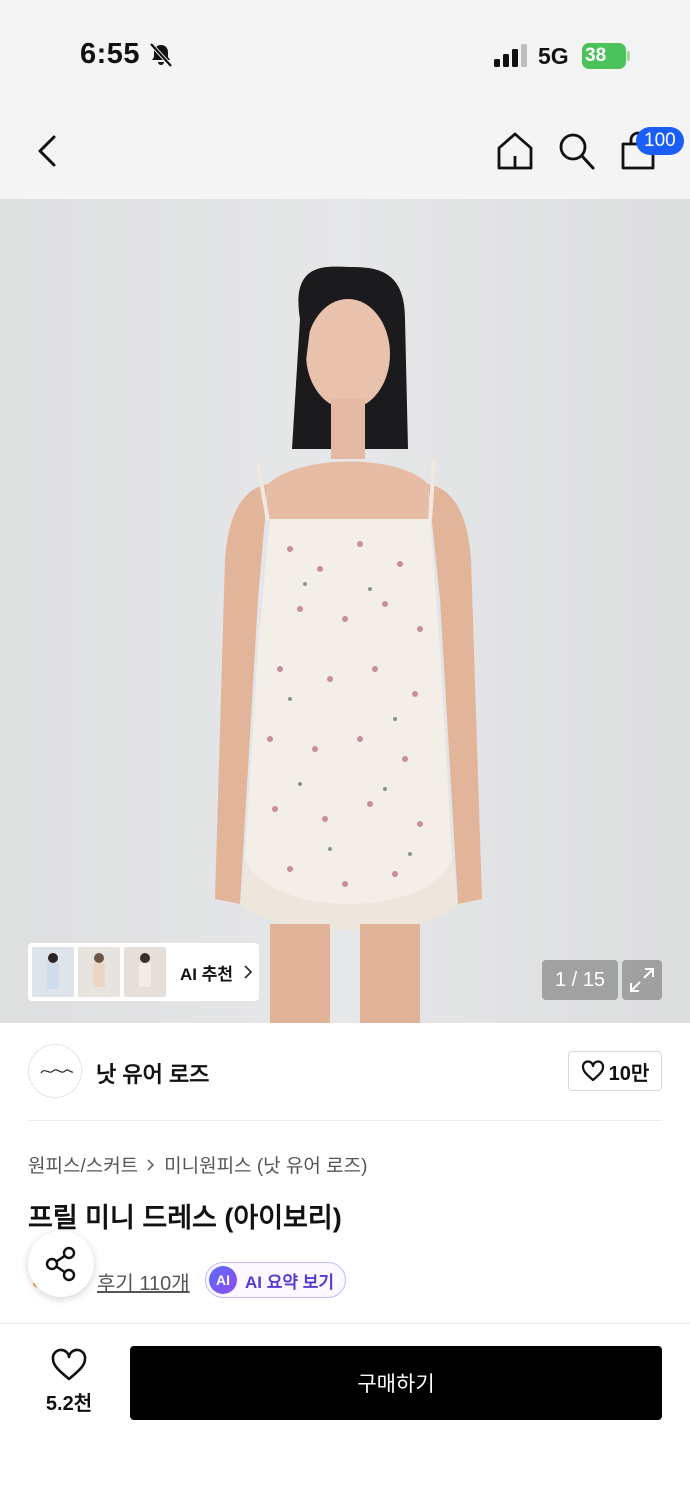  I want to click on brand-name: 낫 유어 로즈, so click(152, 1073).